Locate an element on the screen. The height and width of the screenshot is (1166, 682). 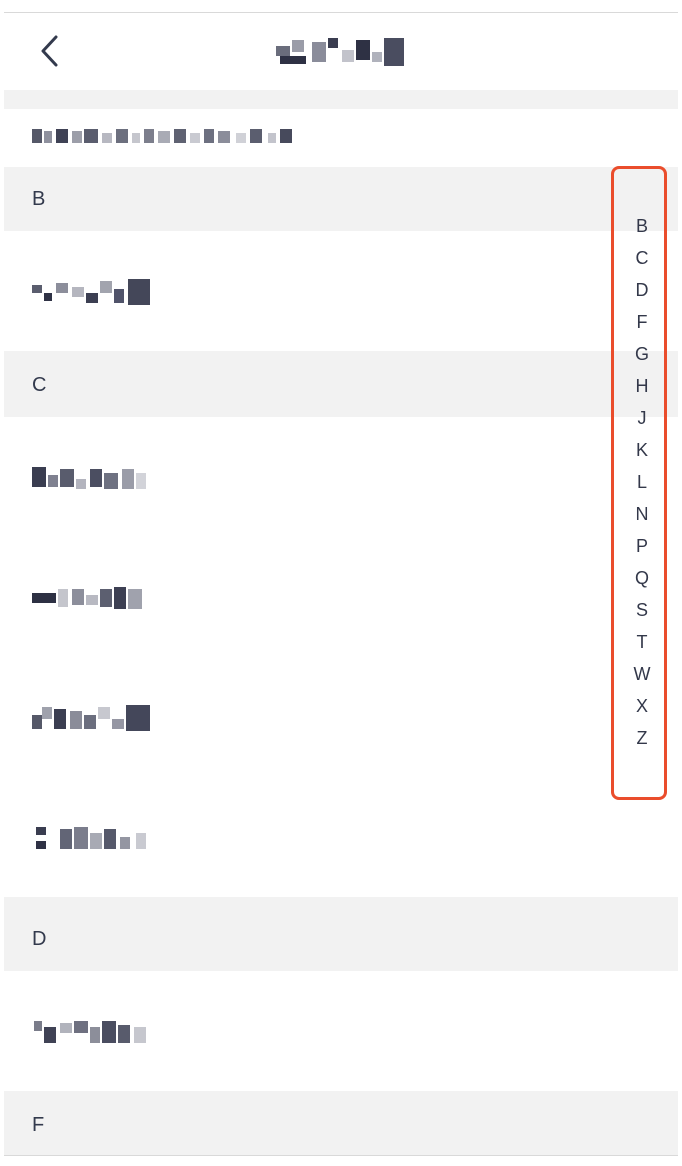
section-letter: C is located at coordinates (39, 385).